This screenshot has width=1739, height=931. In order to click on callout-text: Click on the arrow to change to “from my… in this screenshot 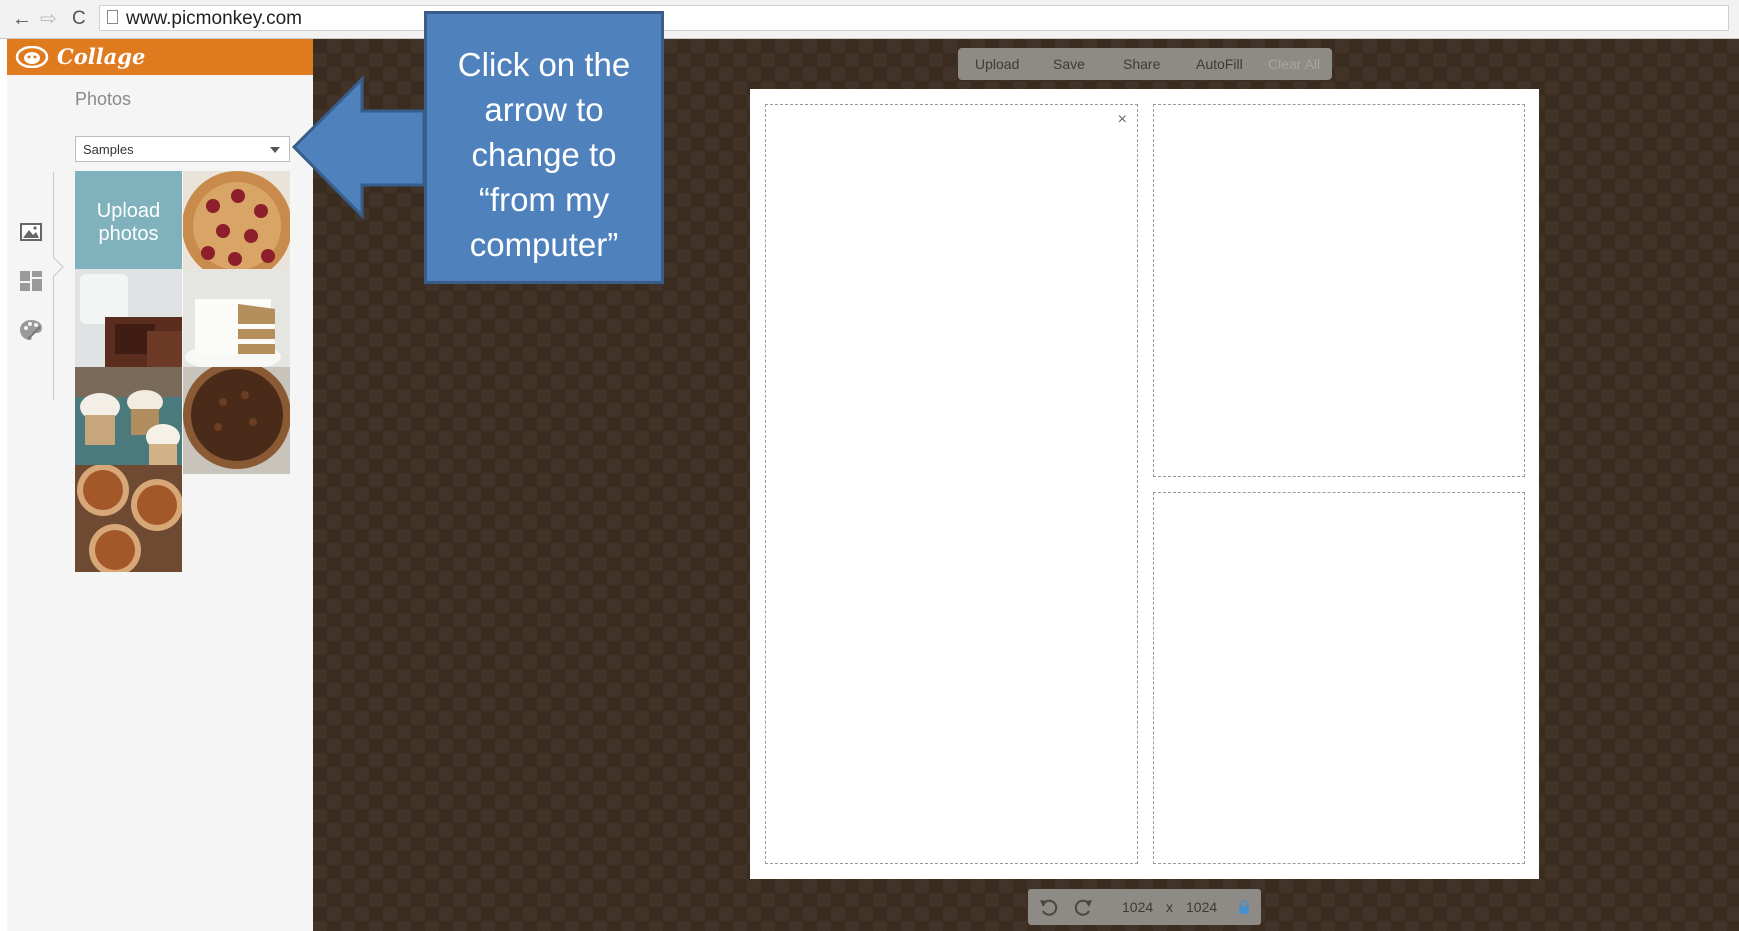, I will do `click(544, 154)`.